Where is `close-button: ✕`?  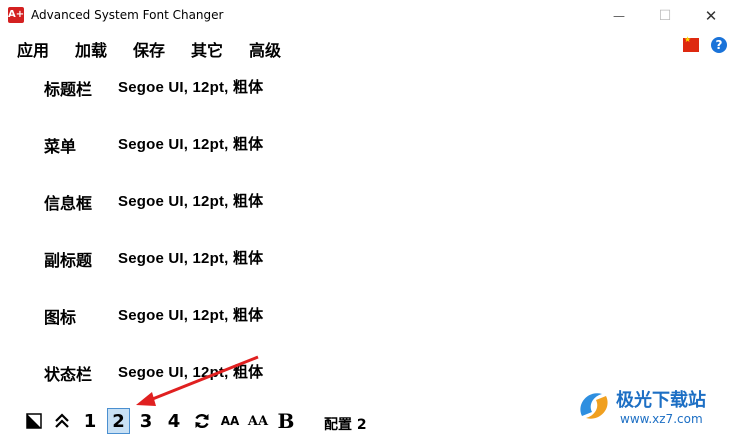 close-button: ✕ is located at coordinates (711, 15).